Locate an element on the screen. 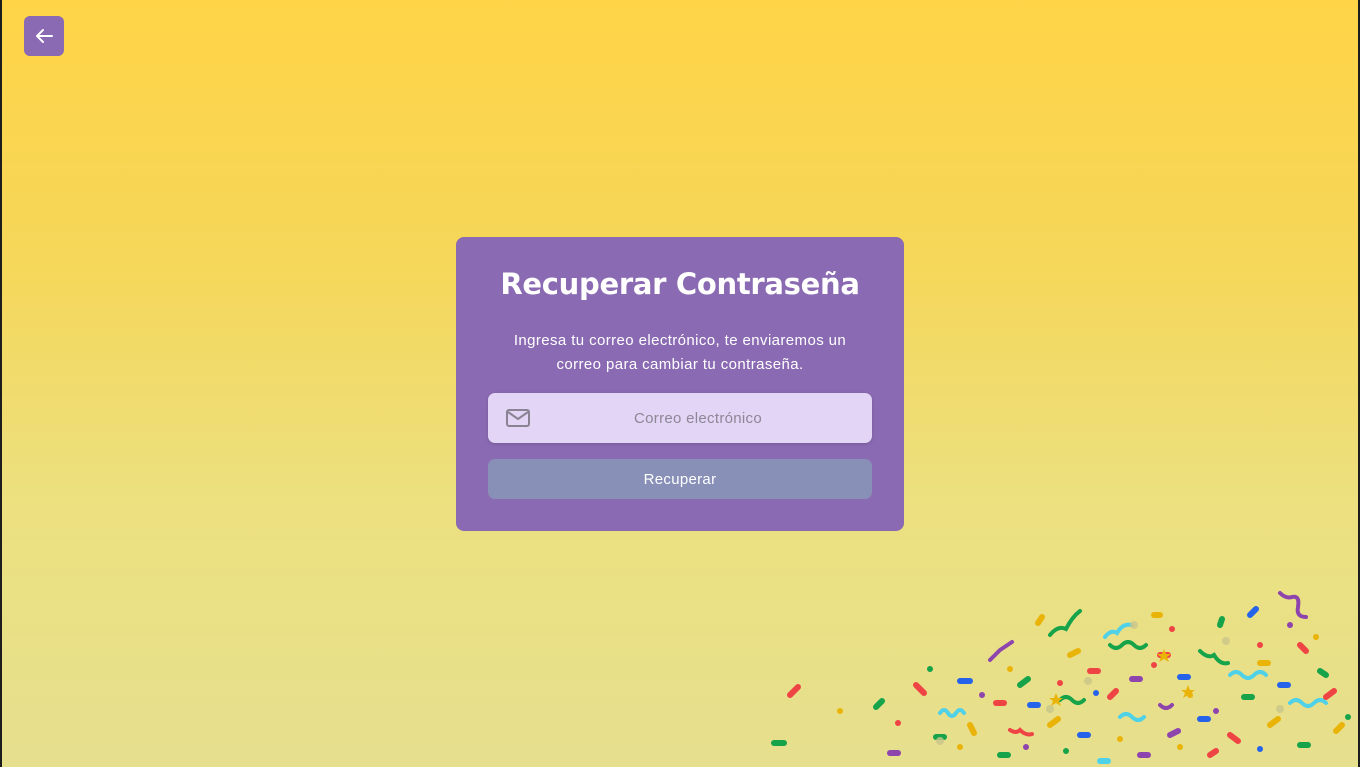  email-input is located at coordinates (680, 418).